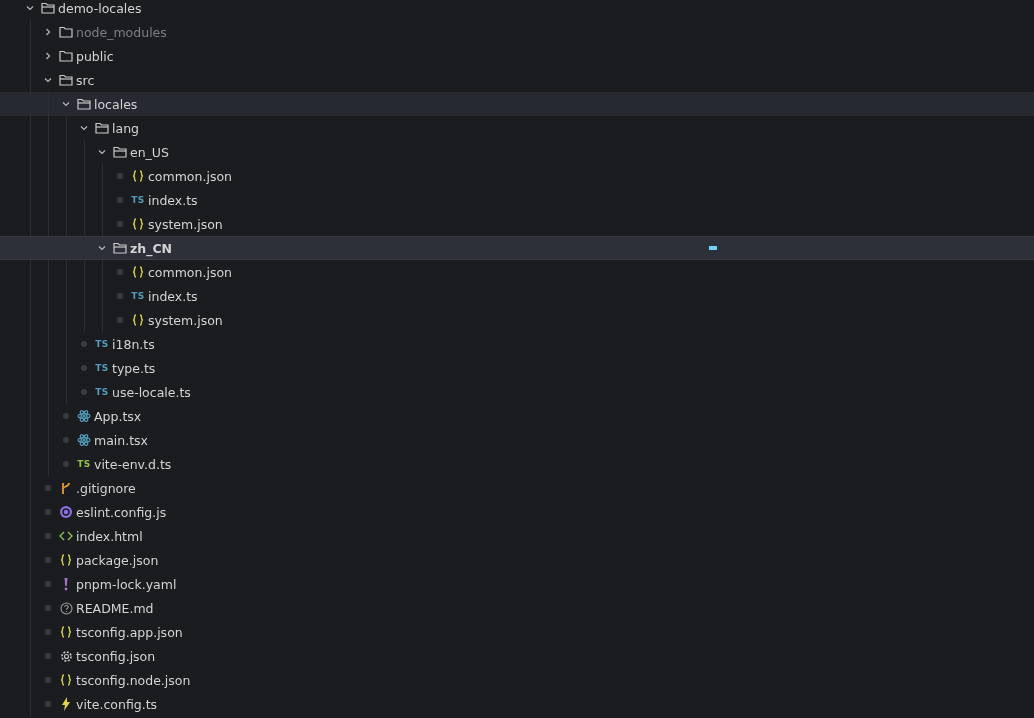 This screenshot has height=718, width=1034. I want to click on file-row: pnpm-lock.yaml, so click(517, 584).